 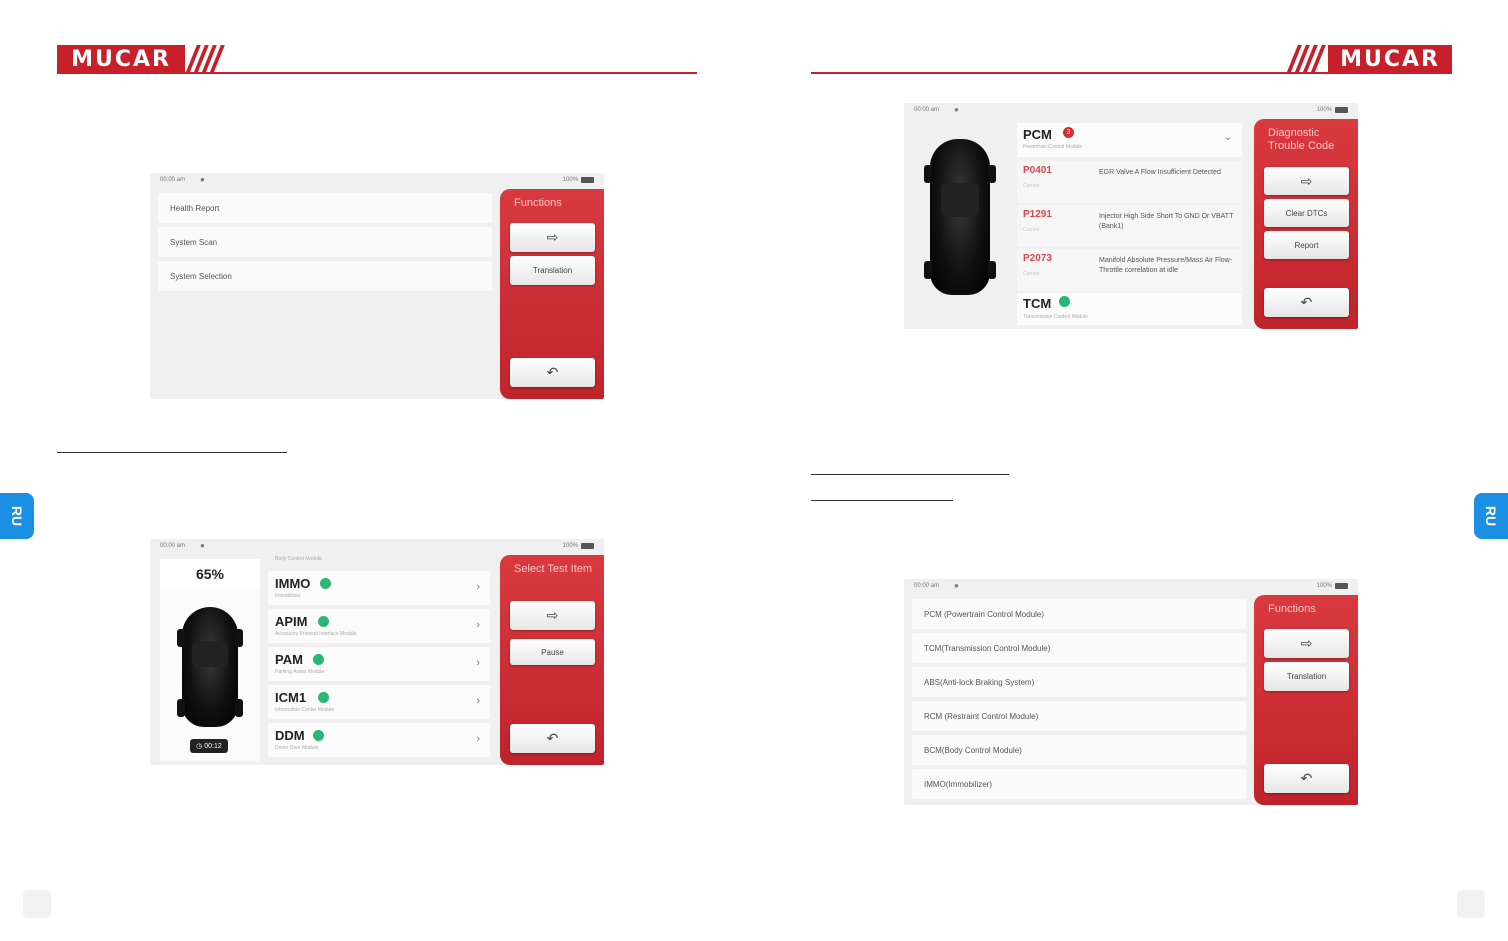 I want to click on page-number-left, so click(x=37, y=904).